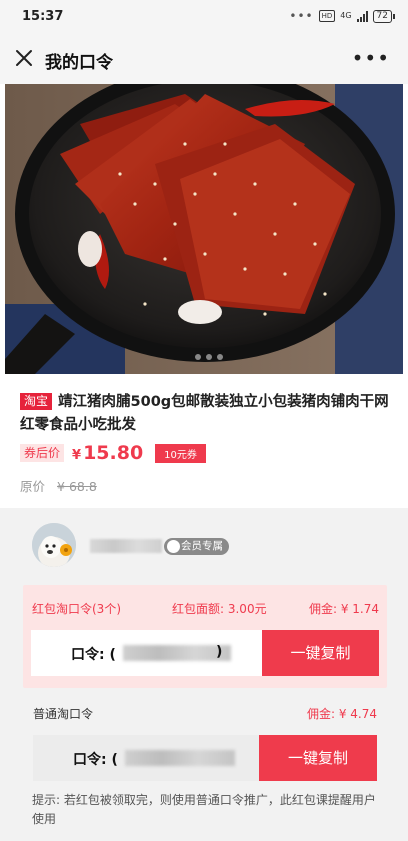  What do you see at coordinates (219, 609) in the screenshot?
I see `red-envelope-amount: 红包面额: 3.00元` at bounding box center [219, 609].